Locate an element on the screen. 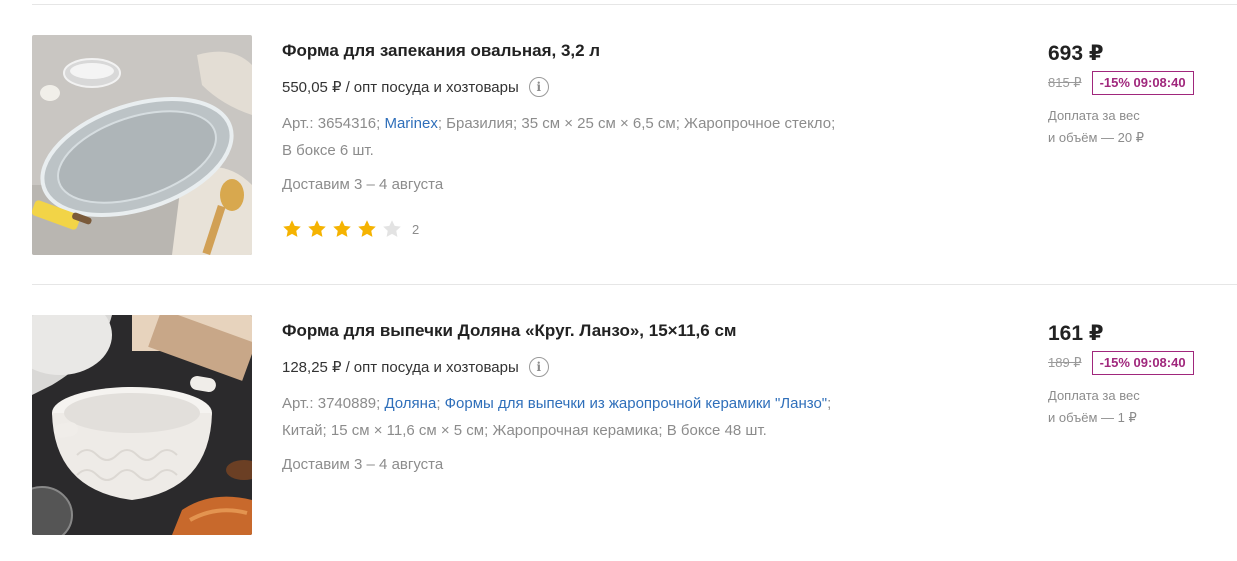  article-number: Арт.: 3740889; is located at coordinates (331, 403).